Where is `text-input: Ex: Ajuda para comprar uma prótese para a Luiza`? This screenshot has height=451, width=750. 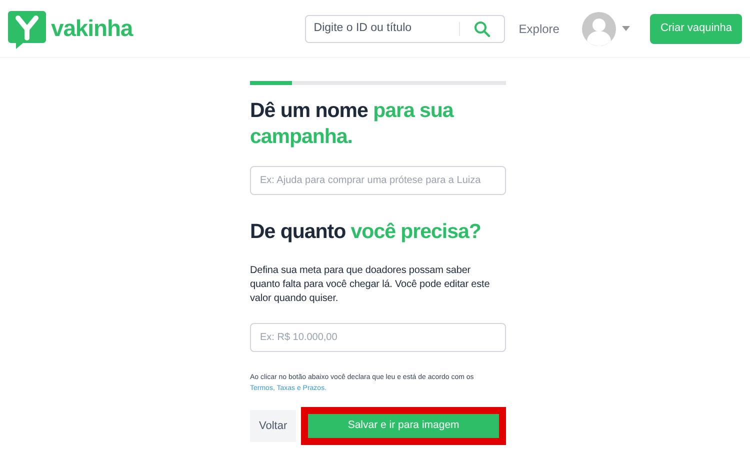 text-input: Ex: Ajuda para comprar uma prótese para a Luiza is located at coordinates (378, 180).